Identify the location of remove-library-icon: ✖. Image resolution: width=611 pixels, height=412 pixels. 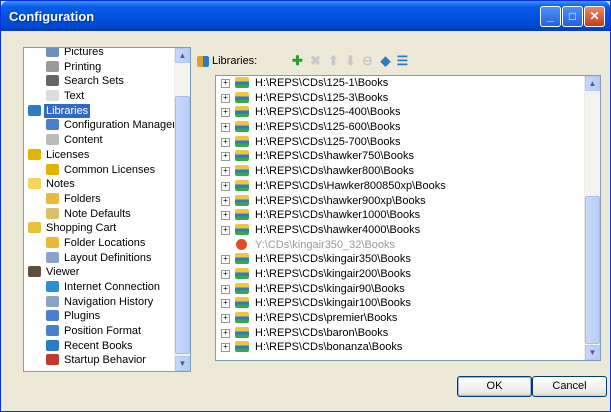
(315, 60).